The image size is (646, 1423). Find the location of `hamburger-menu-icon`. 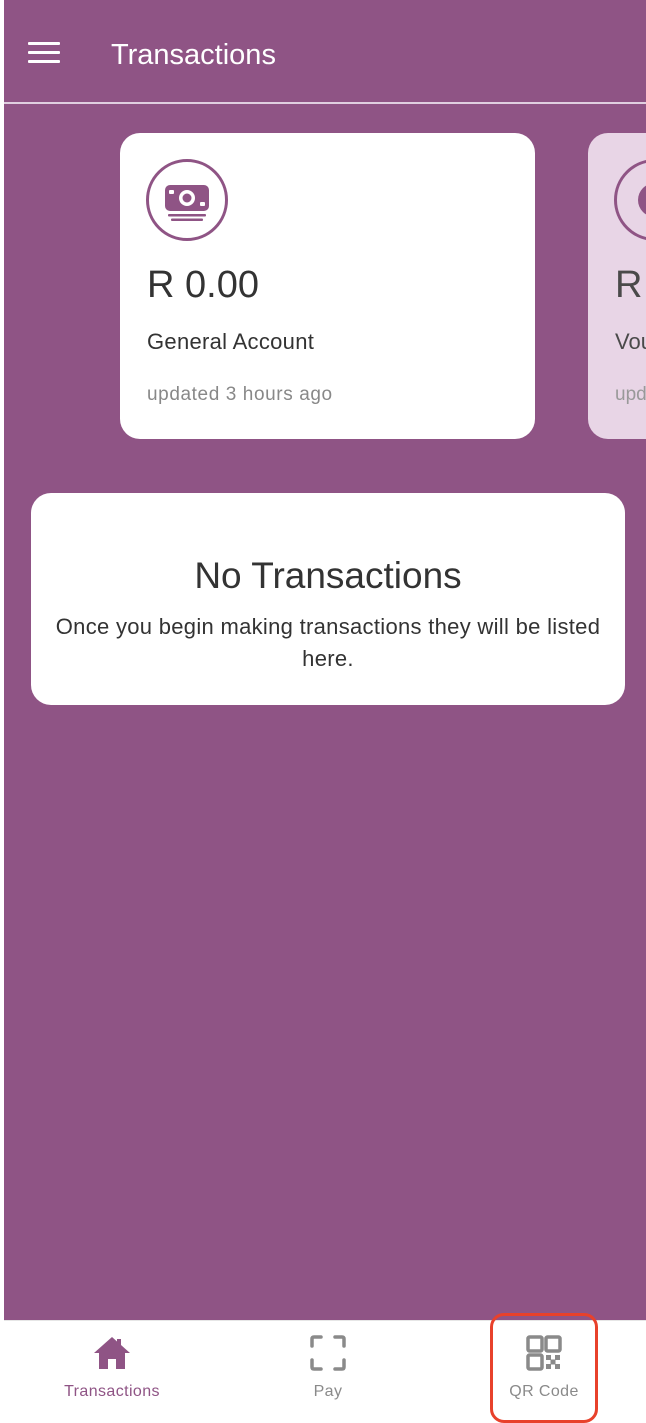

hamburger-menu-icon is located at coordinates (44, 53).